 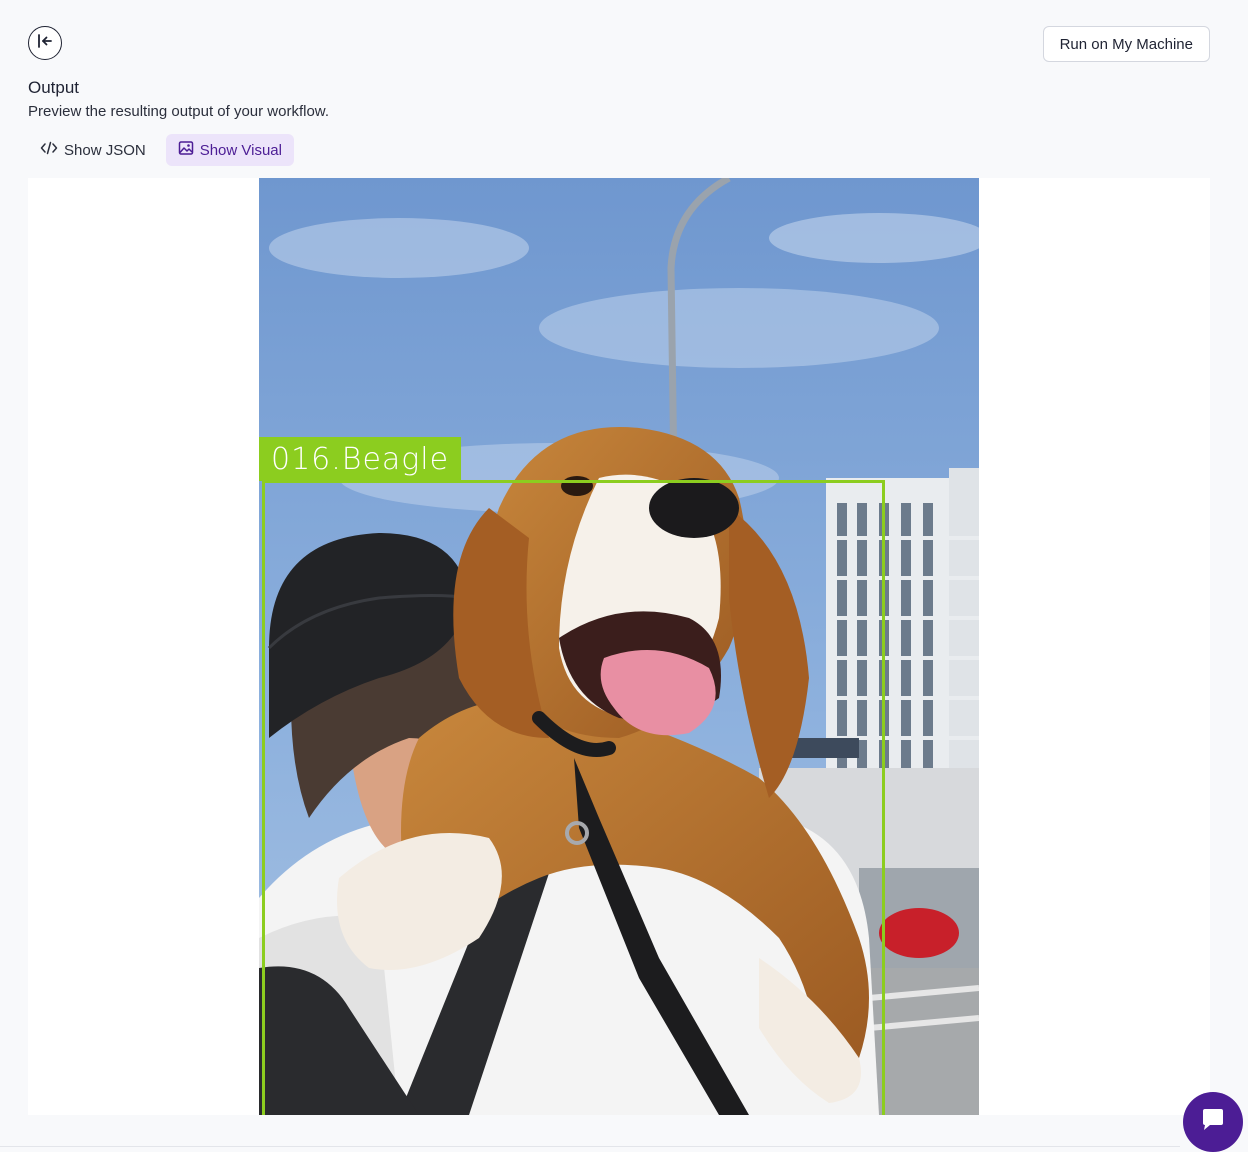 What do you see at coordinates (49, 150) in the screenshot?
I see `code-icon` at bounding box center [49, 150].